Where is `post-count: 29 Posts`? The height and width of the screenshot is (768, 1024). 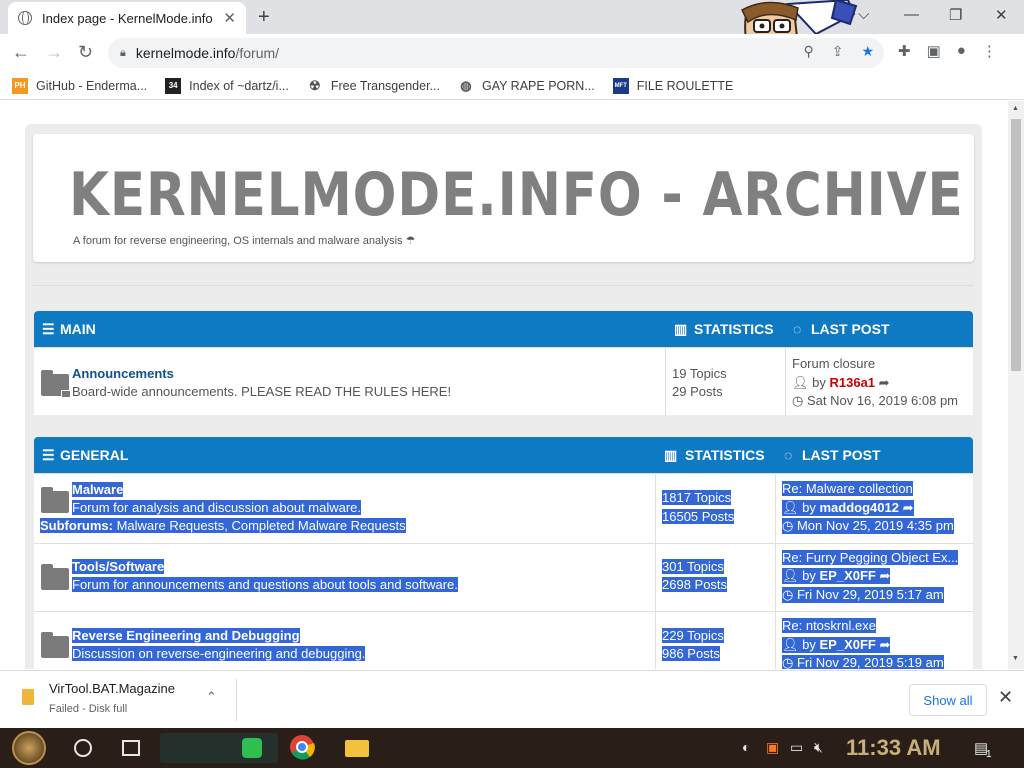
post-count: 29 Posts is located at coordinates (697, 391).